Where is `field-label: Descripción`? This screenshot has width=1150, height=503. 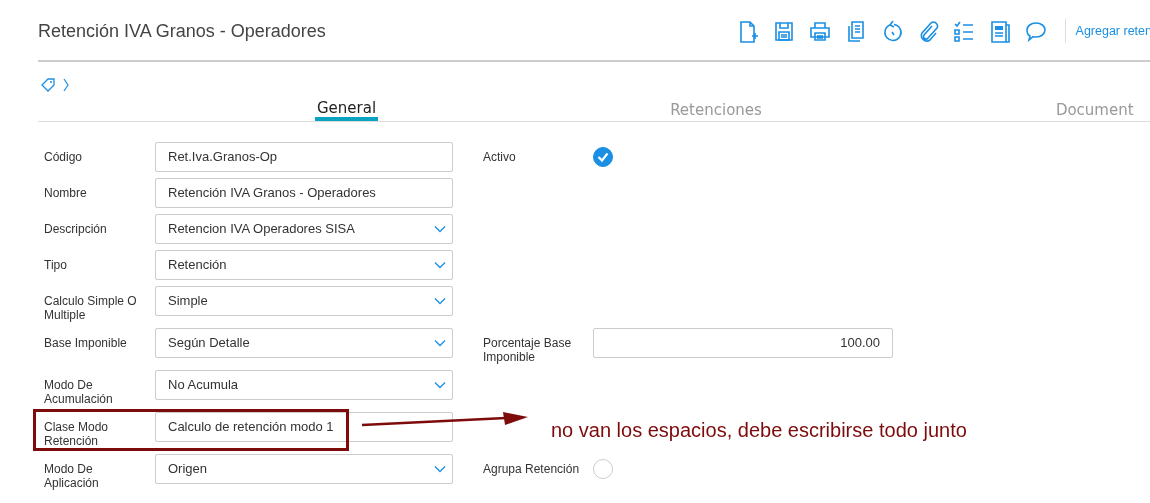
field-label: Descripción is located at coordinates (76, 228).